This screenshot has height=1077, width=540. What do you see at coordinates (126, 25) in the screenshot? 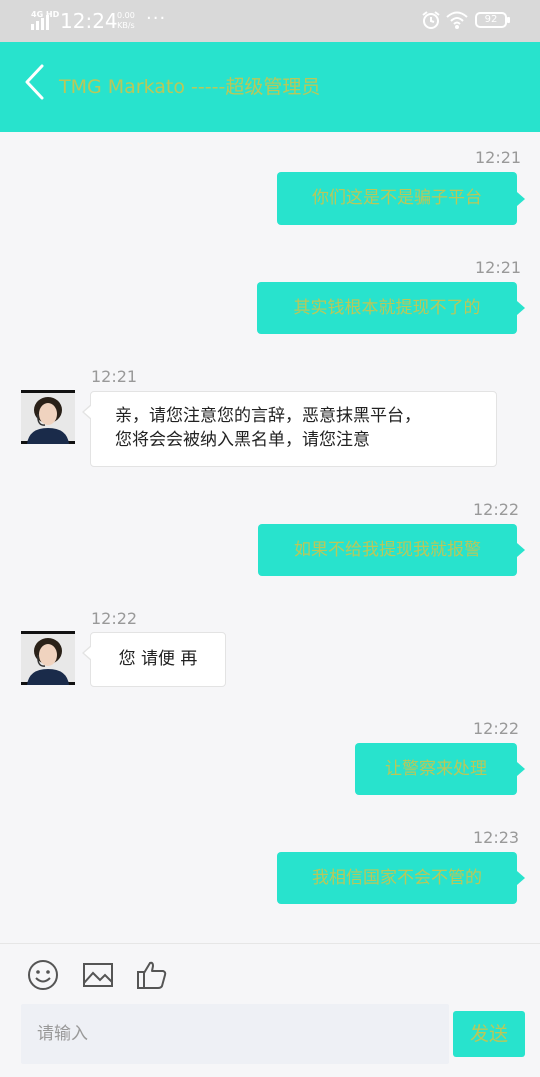
I see `speed-unit: KB/s` at bounding box center [126, 25].